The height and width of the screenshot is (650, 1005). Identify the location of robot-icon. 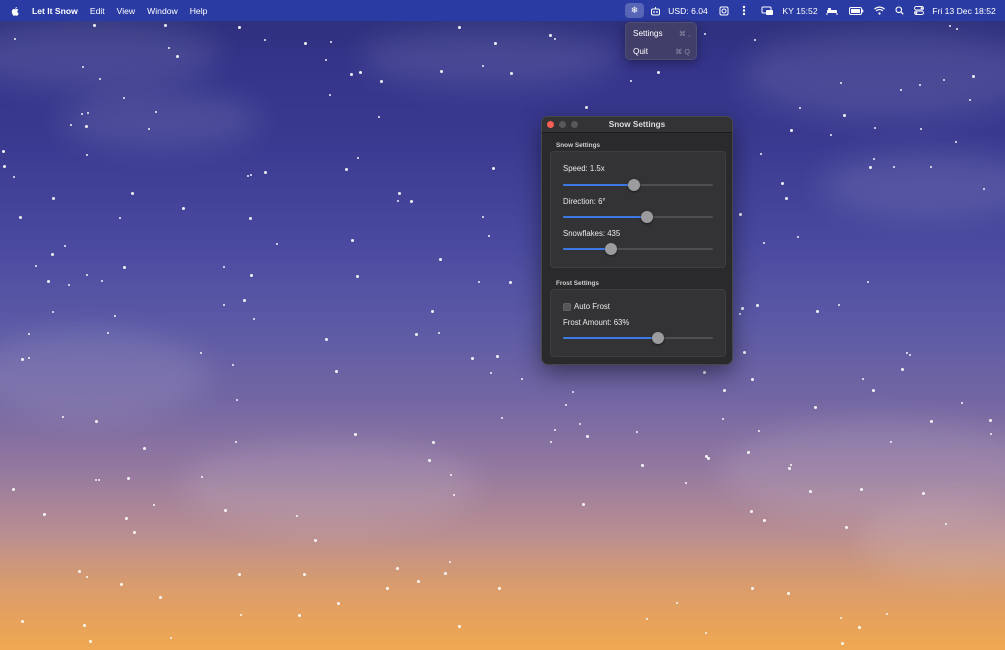
(655, 10).